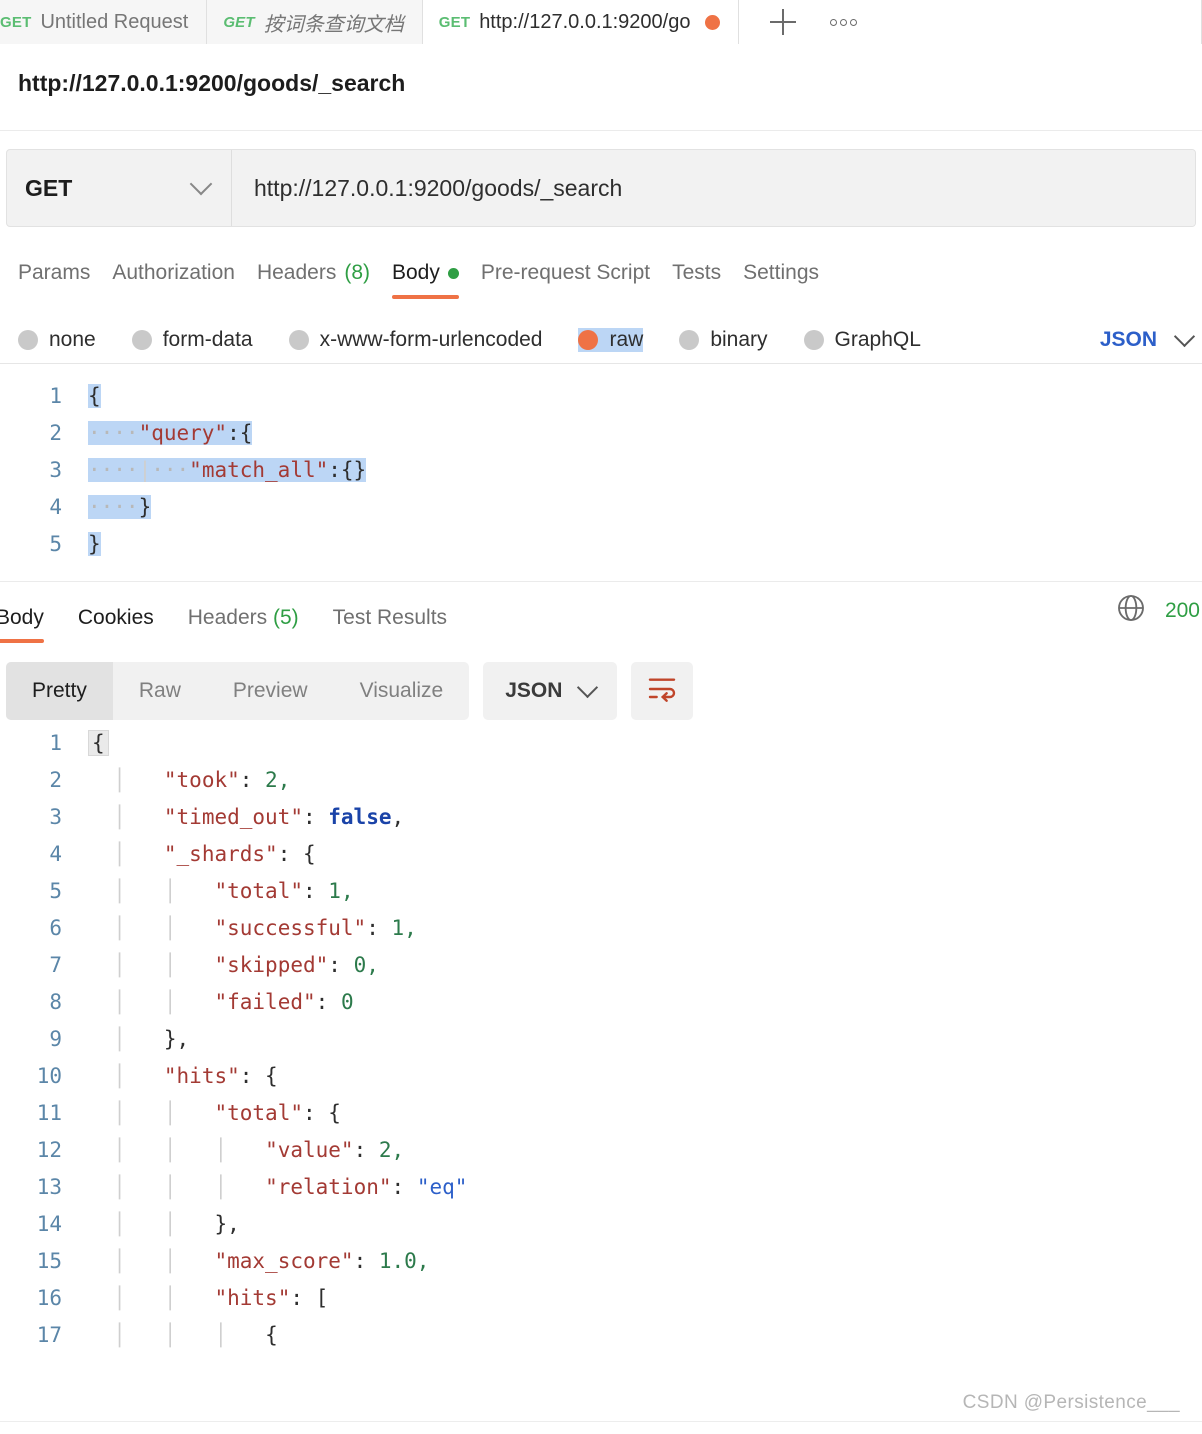 This screenshot has height=1434, width=1202. What do you see at coordinates (16, 22) in the screenshot?
I see `tab-method-label: GET` at bounding box center [16, 22].